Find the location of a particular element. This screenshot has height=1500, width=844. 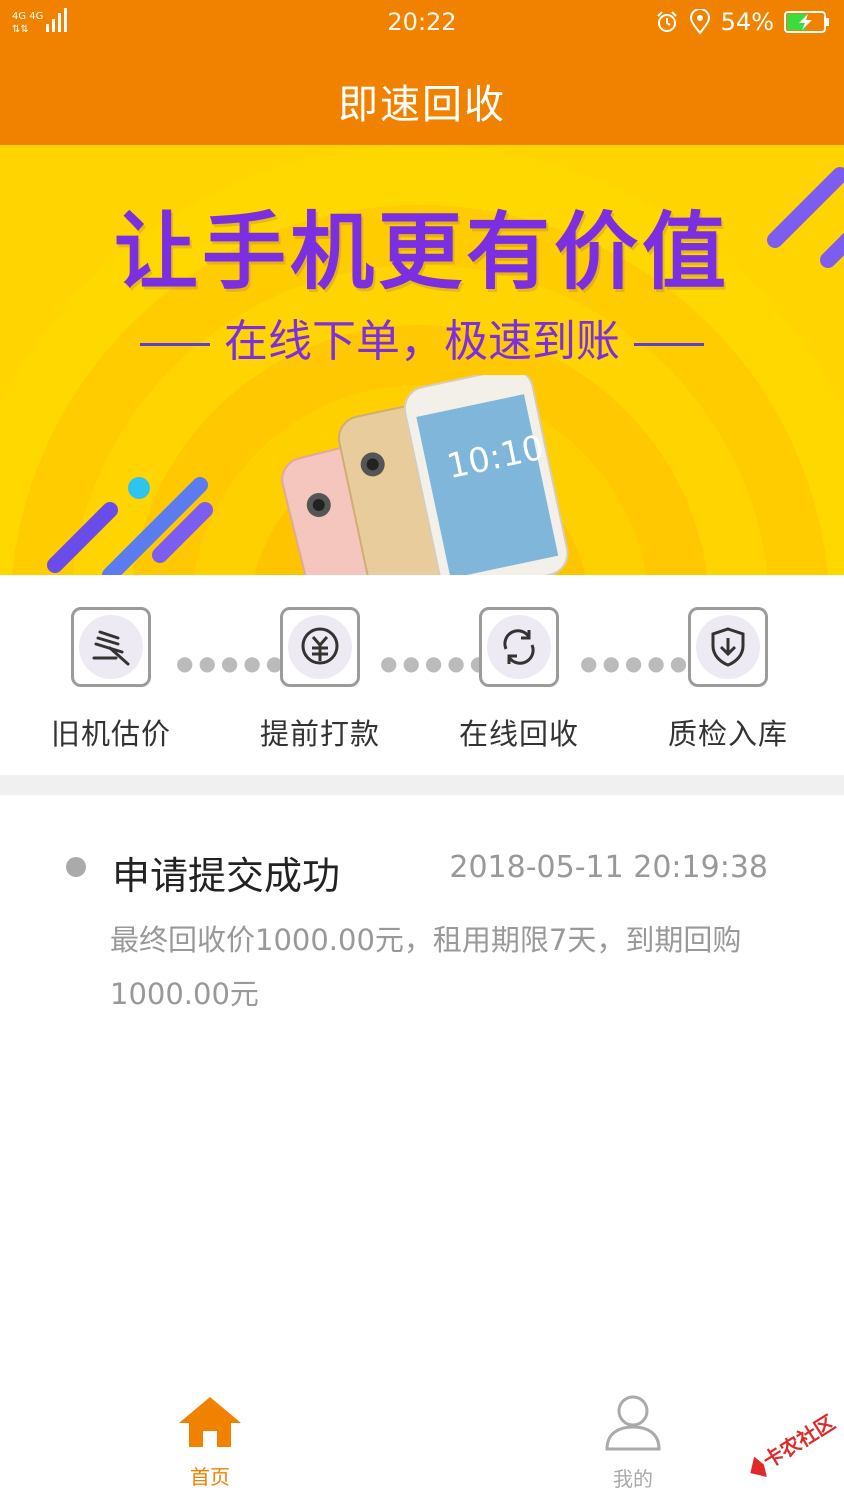

banner-subline: 在线下单，极速到账 is located at coordinates (422, 337).